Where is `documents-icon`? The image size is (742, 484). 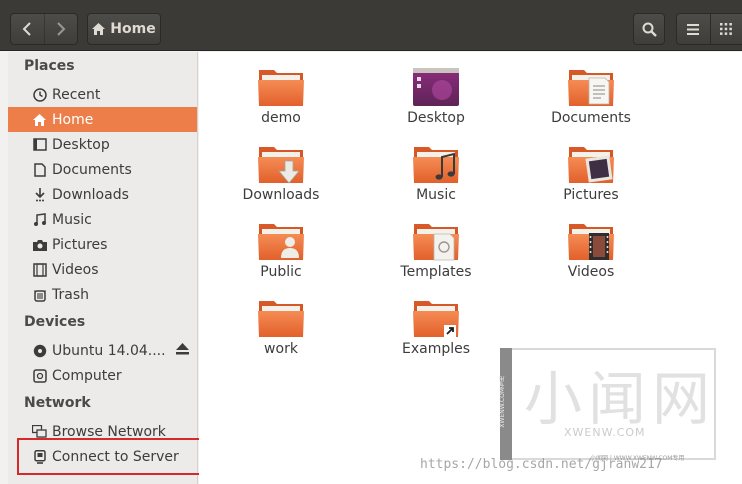 documents-icon is located at coordinates (39, 169).